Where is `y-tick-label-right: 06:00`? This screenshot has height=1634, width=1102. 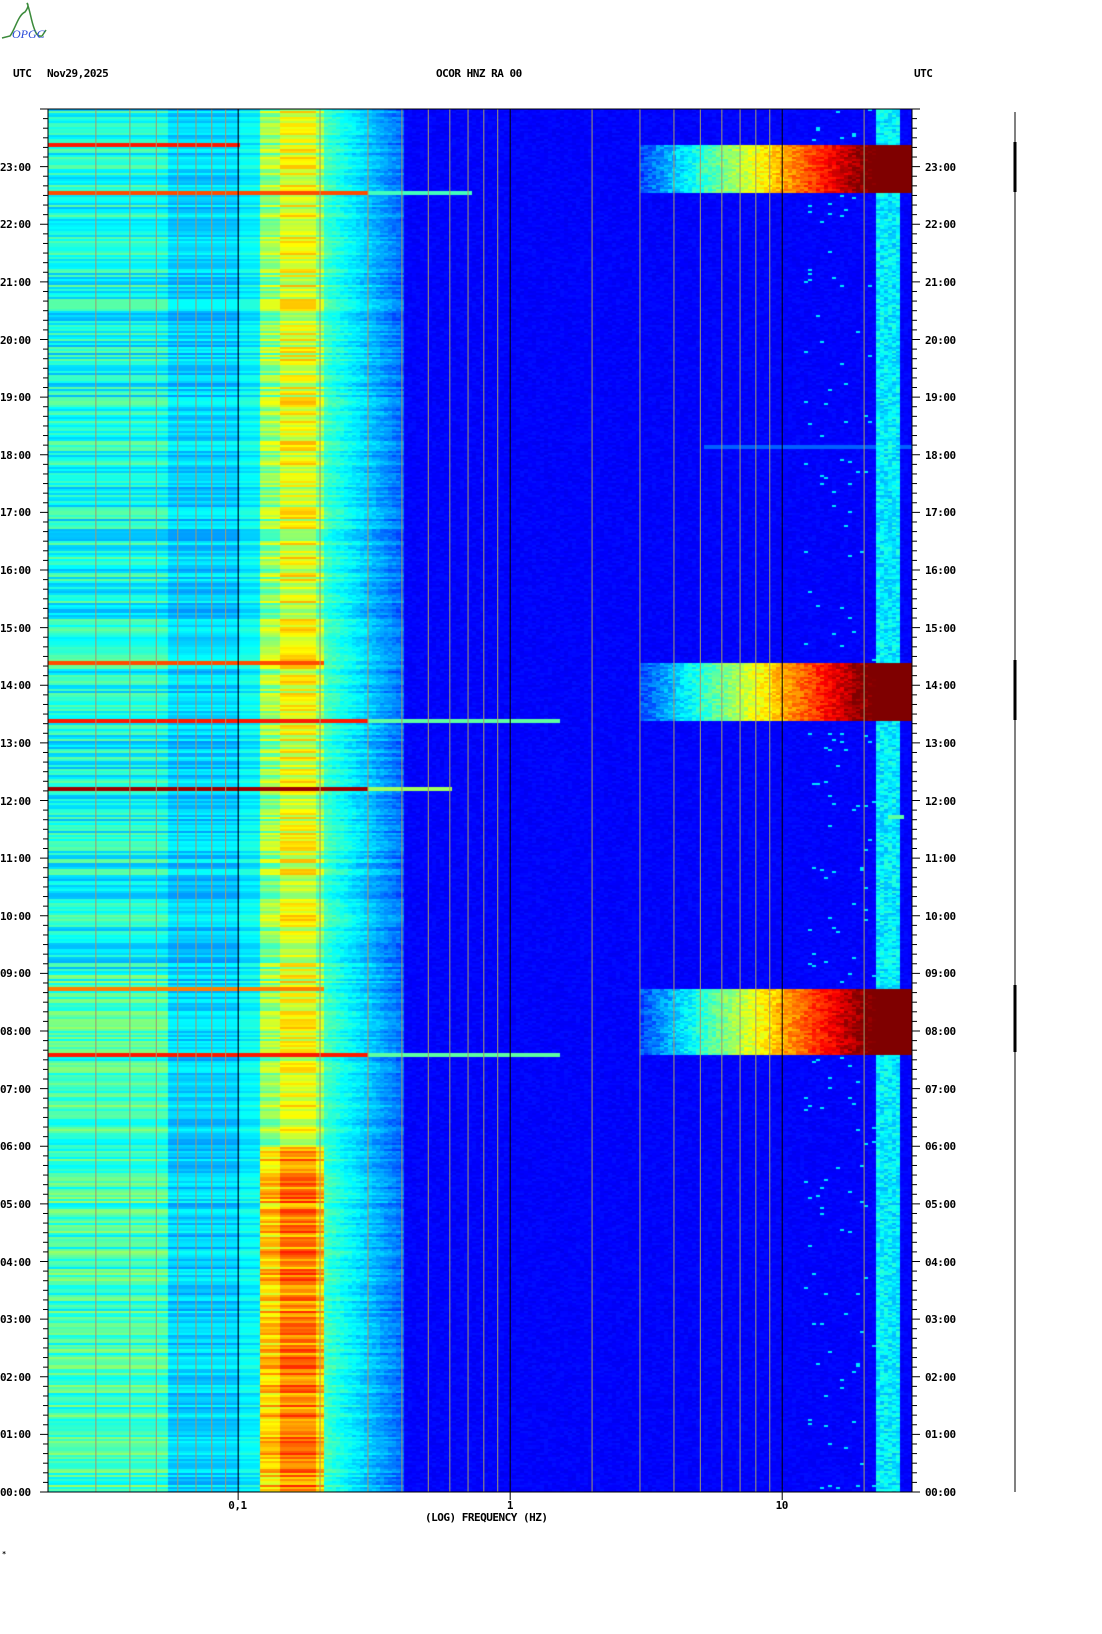
y-tick-label-right: 06:00 is located at coordinates (940, 1147).